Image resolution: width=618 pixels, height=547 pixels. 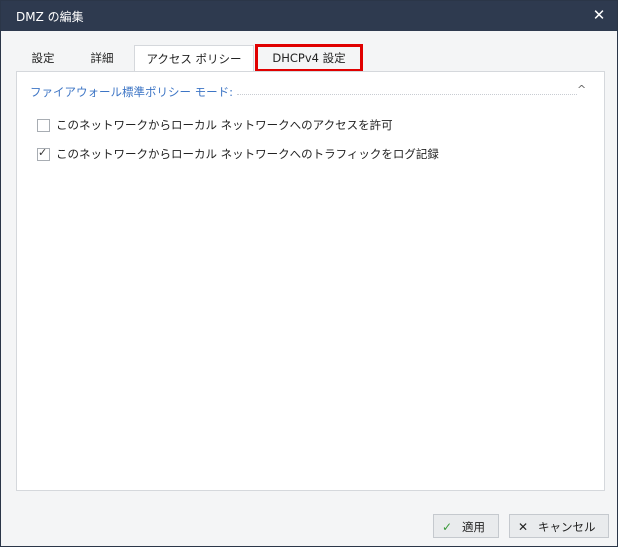 I want to click on section-divider, so click(x=407, y=94).